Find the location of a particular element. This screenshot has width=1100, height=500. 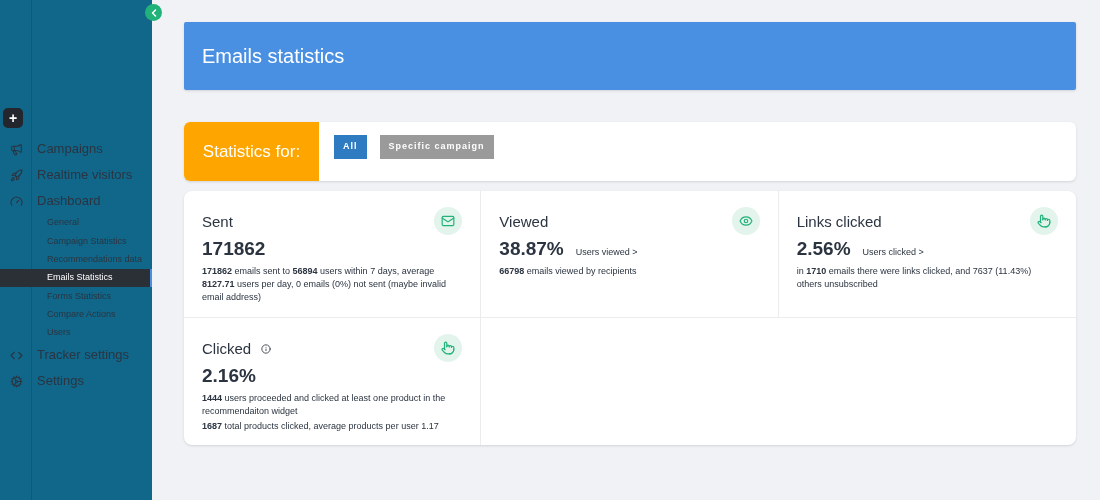

nav-item: Campaigns is located at coordinates (70, 149).